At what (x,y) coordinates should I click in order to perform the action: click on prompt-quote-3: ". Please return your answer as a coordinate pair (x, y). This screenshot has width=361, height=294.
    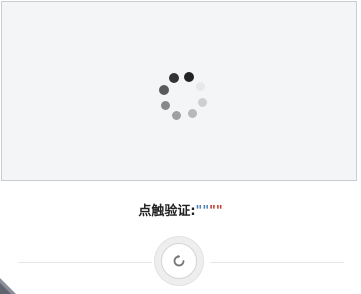
    Looking at the image, I should click on (212, 211).